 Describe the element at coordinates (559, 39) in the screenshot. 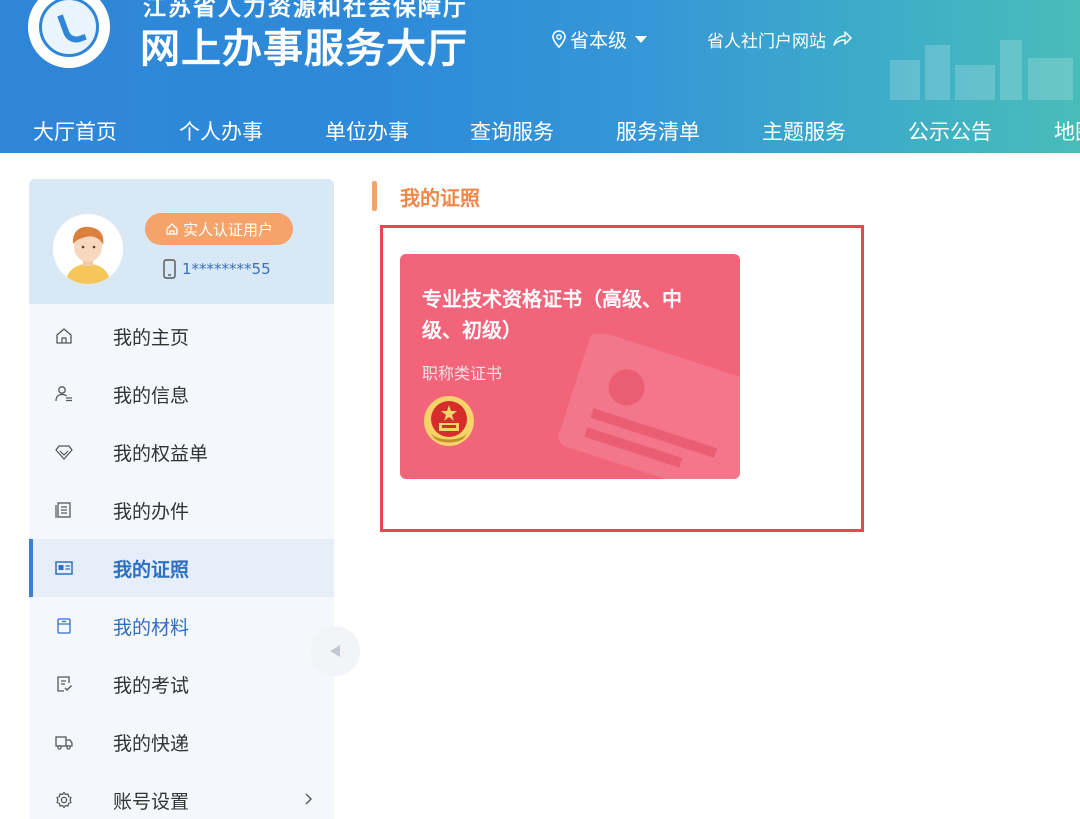

I see `location-pin-icon` at that location.